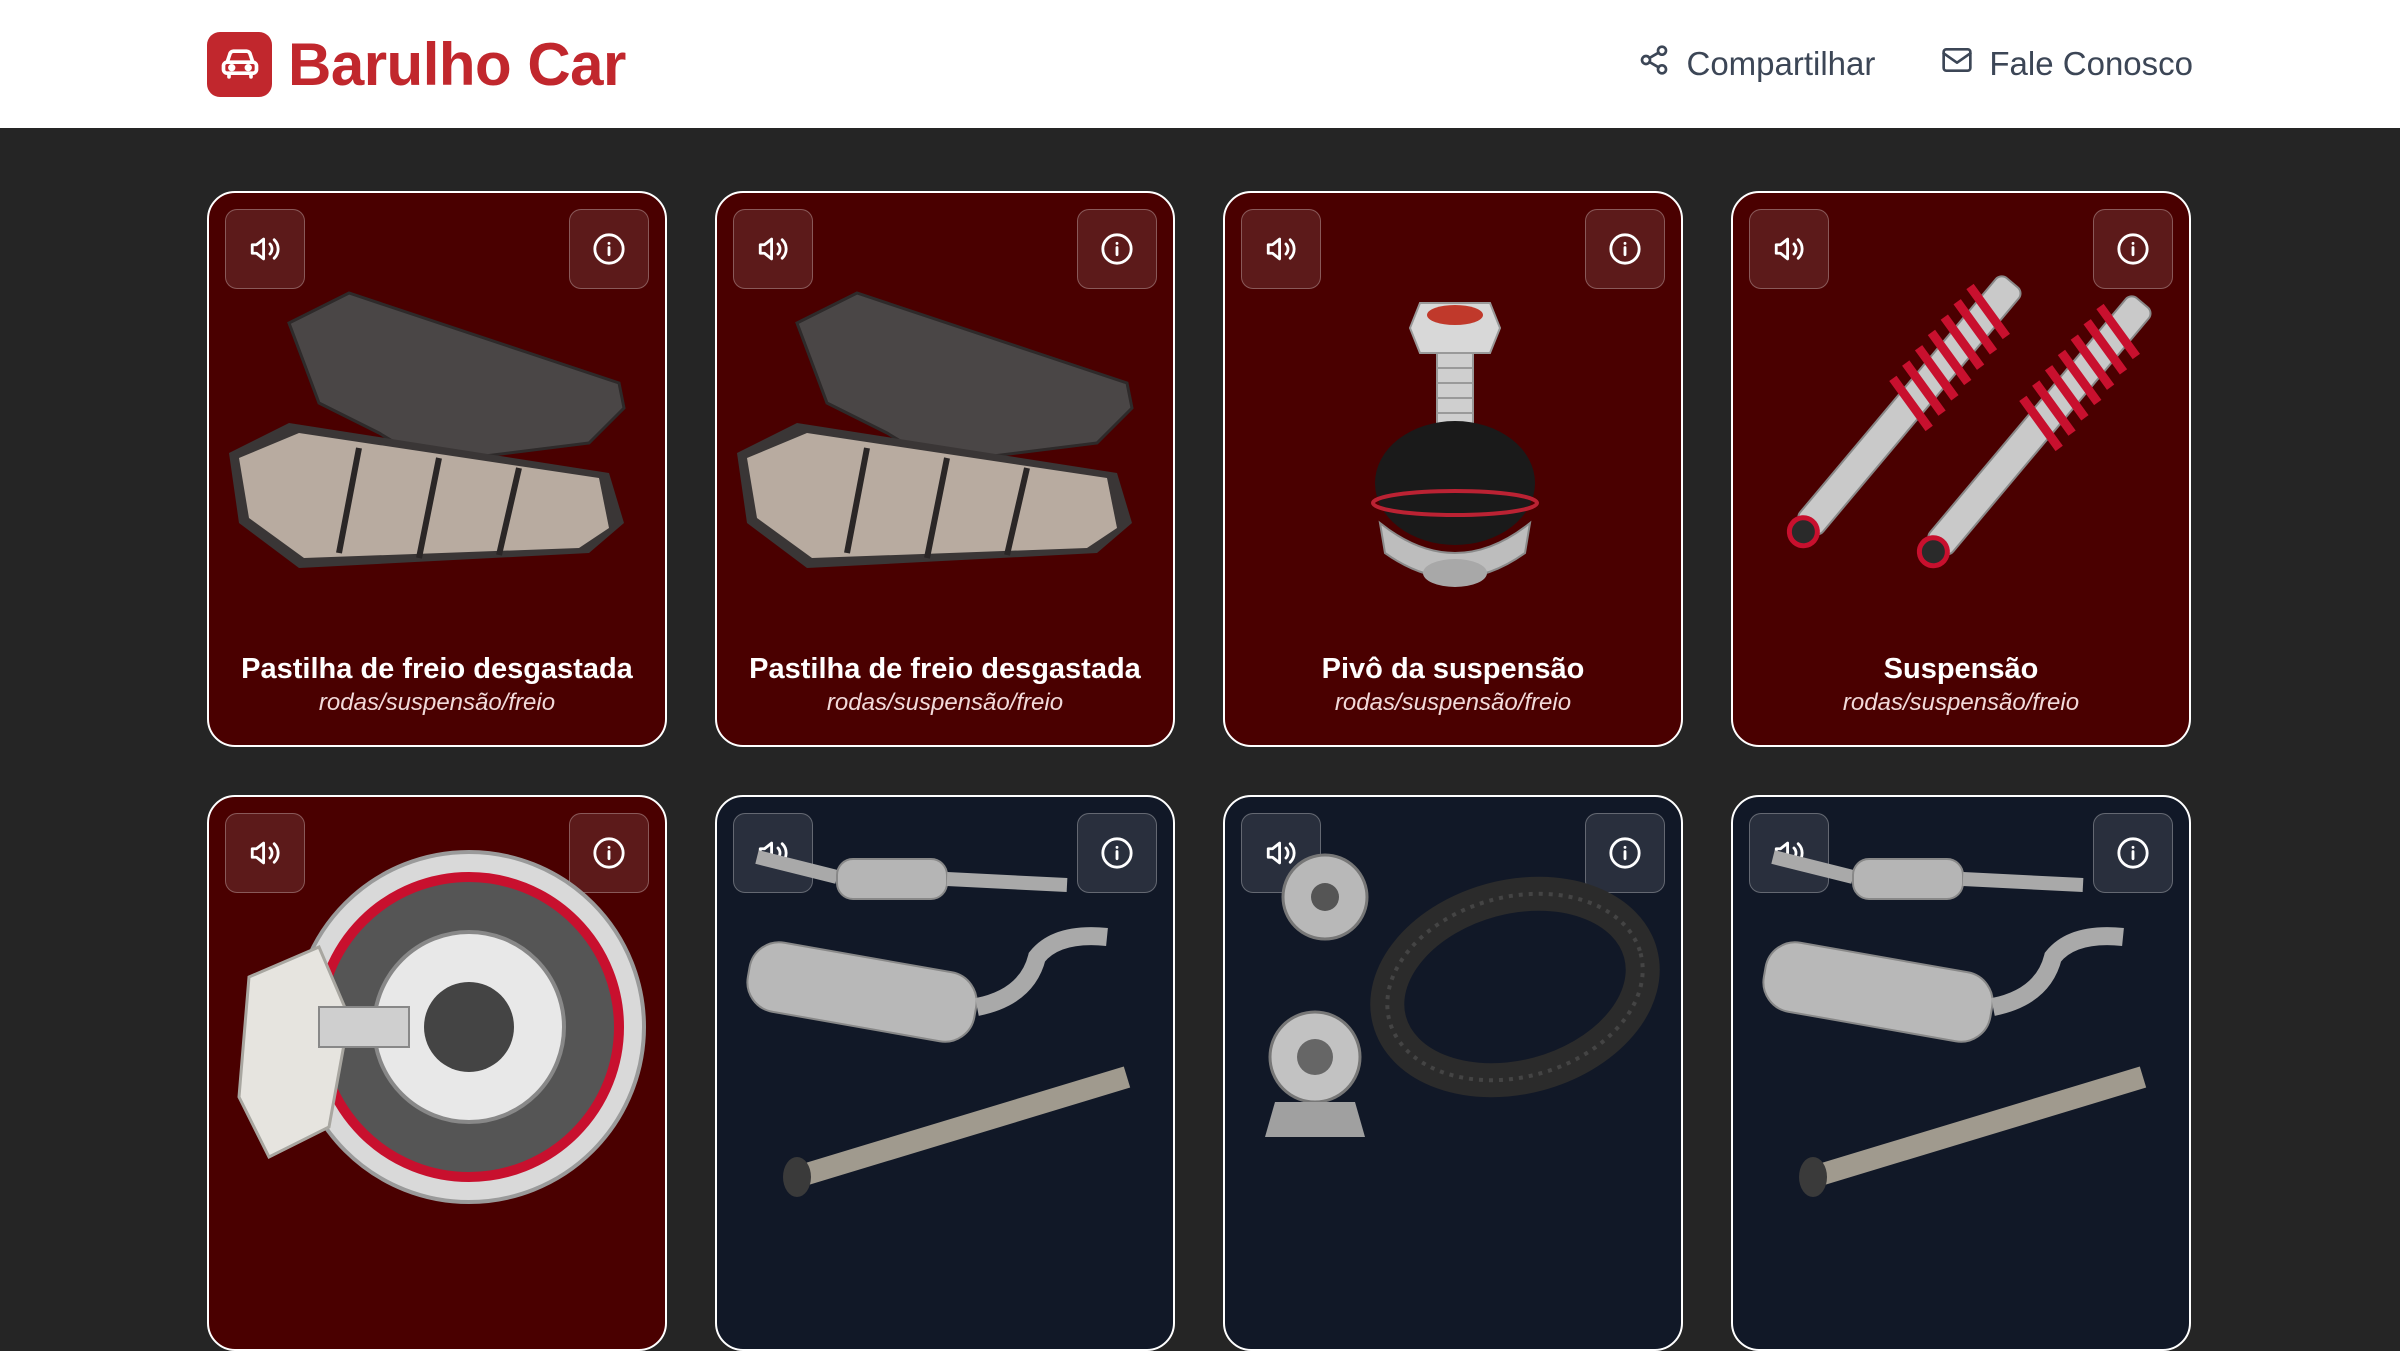 This screenshot has width=2400, height=1351. Describe the element at coordinates (457, 64) in the screenshot. I see `brand-name: Barulho Car` at that location.